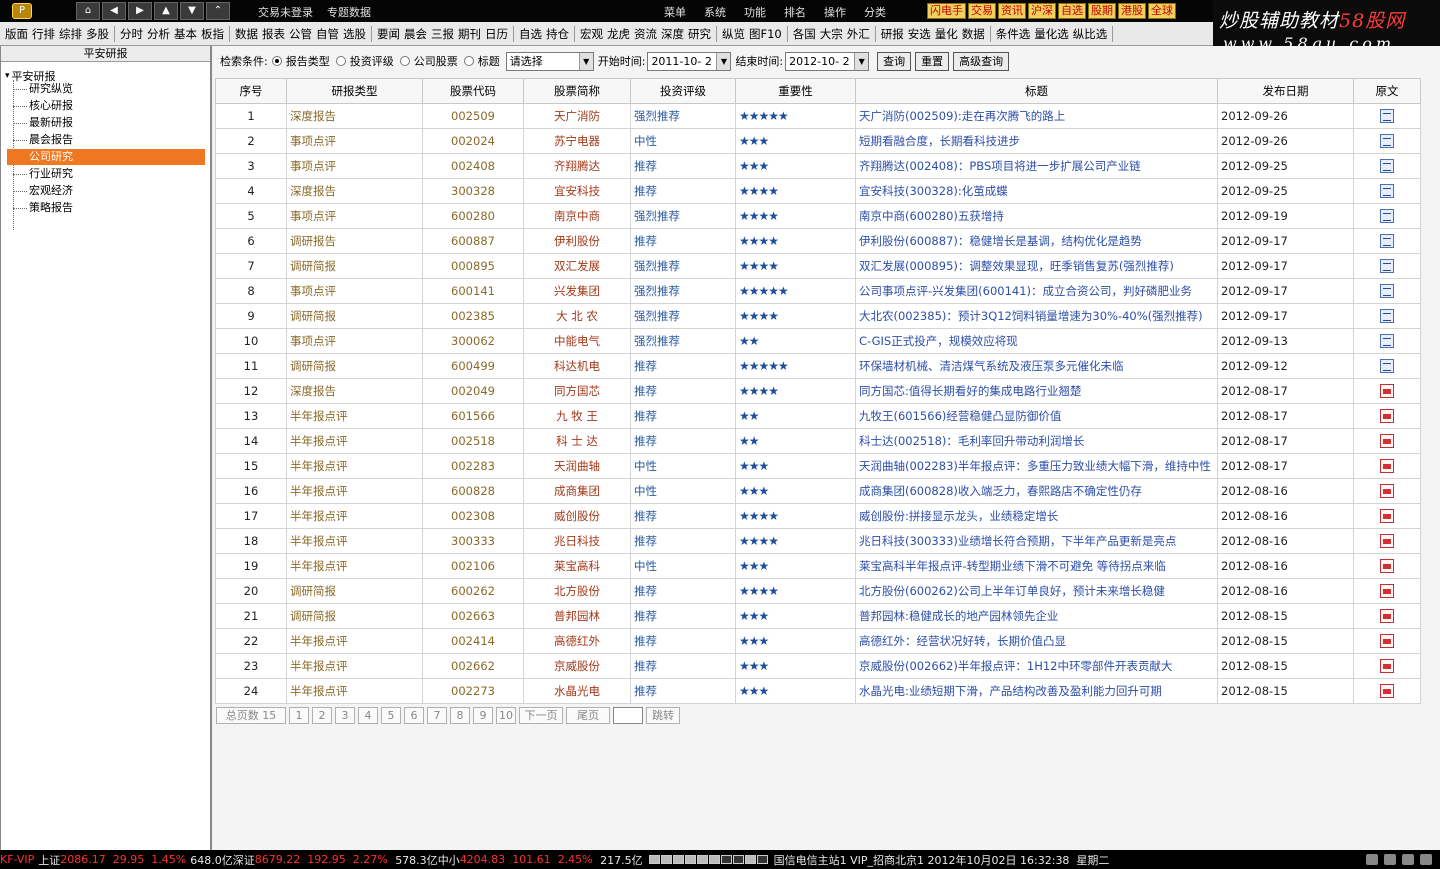 The image size is (1440, 869). I want to click on tree-item: 晨会报告, so click(43, 140).